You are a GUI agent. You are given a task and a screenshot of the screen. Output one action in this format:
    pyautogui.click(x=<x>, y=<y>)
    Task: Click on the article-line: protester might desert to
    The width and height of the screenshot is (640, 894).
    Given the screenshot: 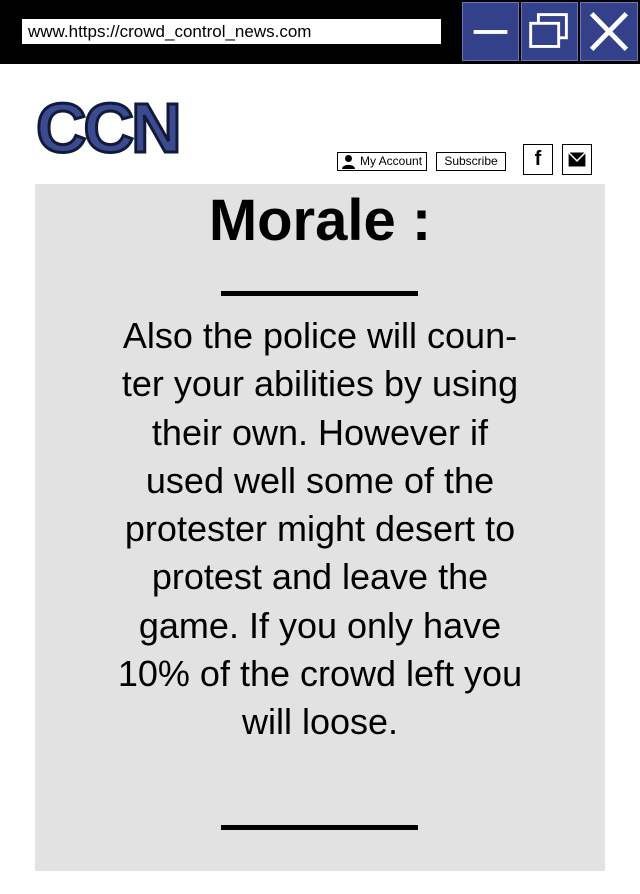 What is the action you would take?
    pyautogui.click(x=320, y=529)
    